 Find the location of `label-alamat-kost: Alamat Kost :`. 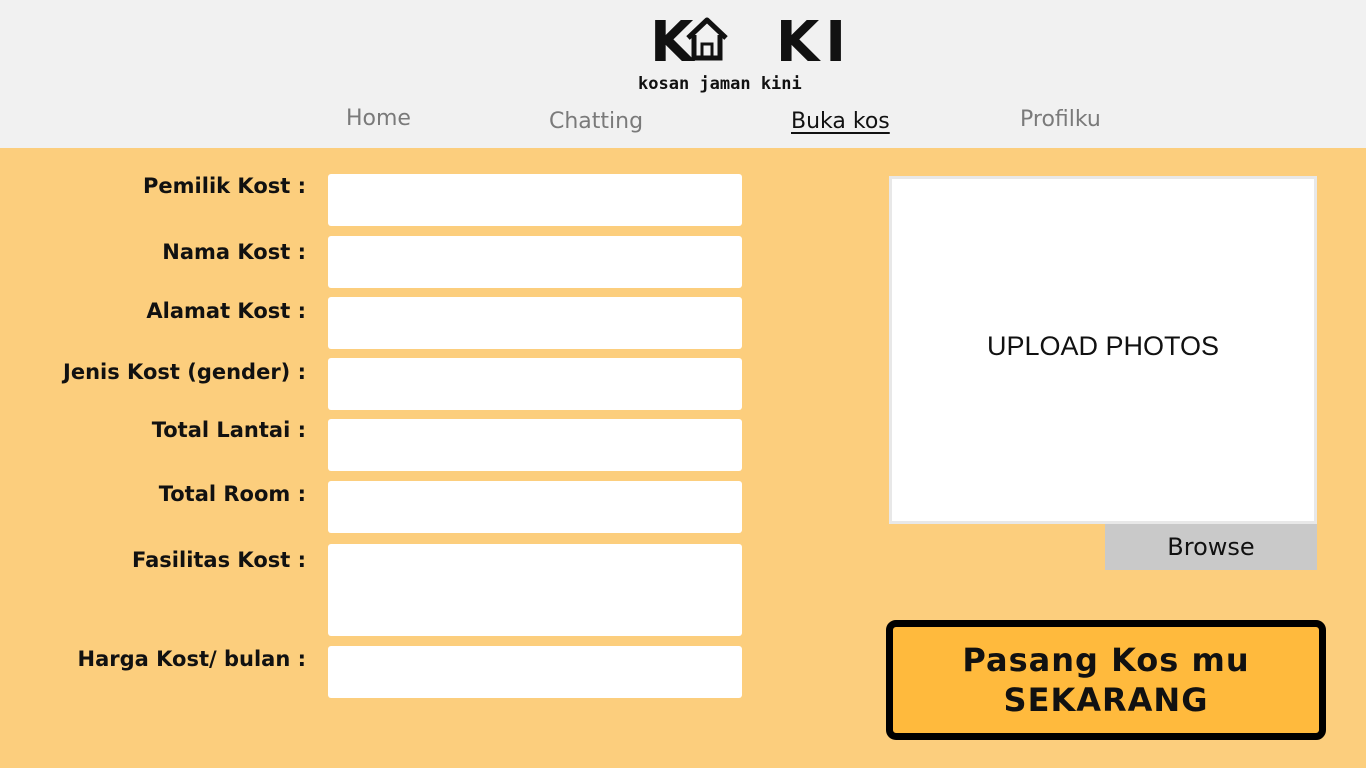

label-alamat-kost: Alamat Kost : is located at coordinates (226, 311).